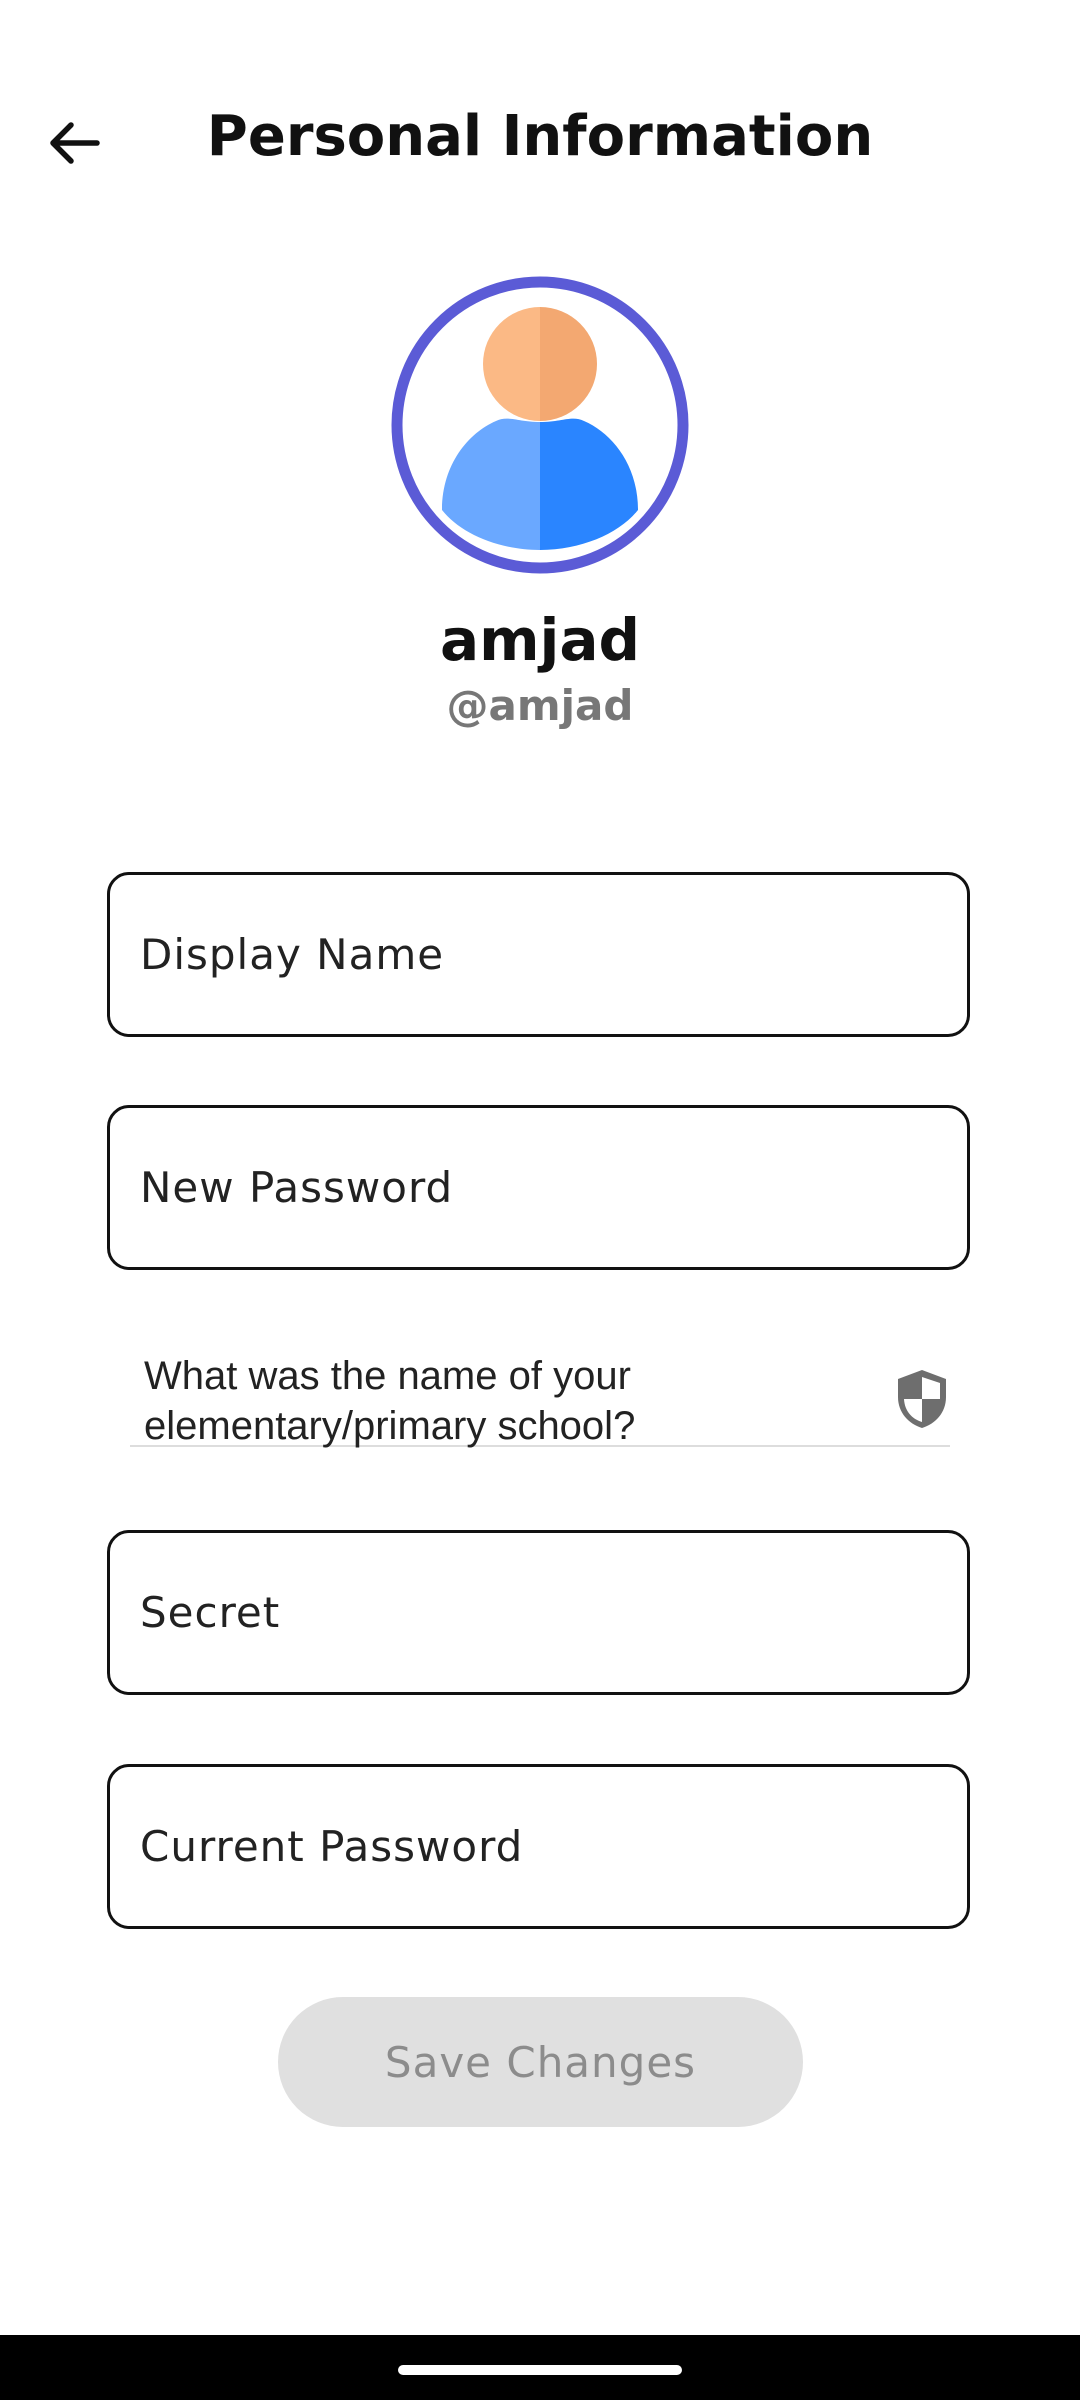 The image size is (1080, 2400). Describe the element at coordinates (540, 425) in the screenshot. I see `user-avatar-icon` at that location.